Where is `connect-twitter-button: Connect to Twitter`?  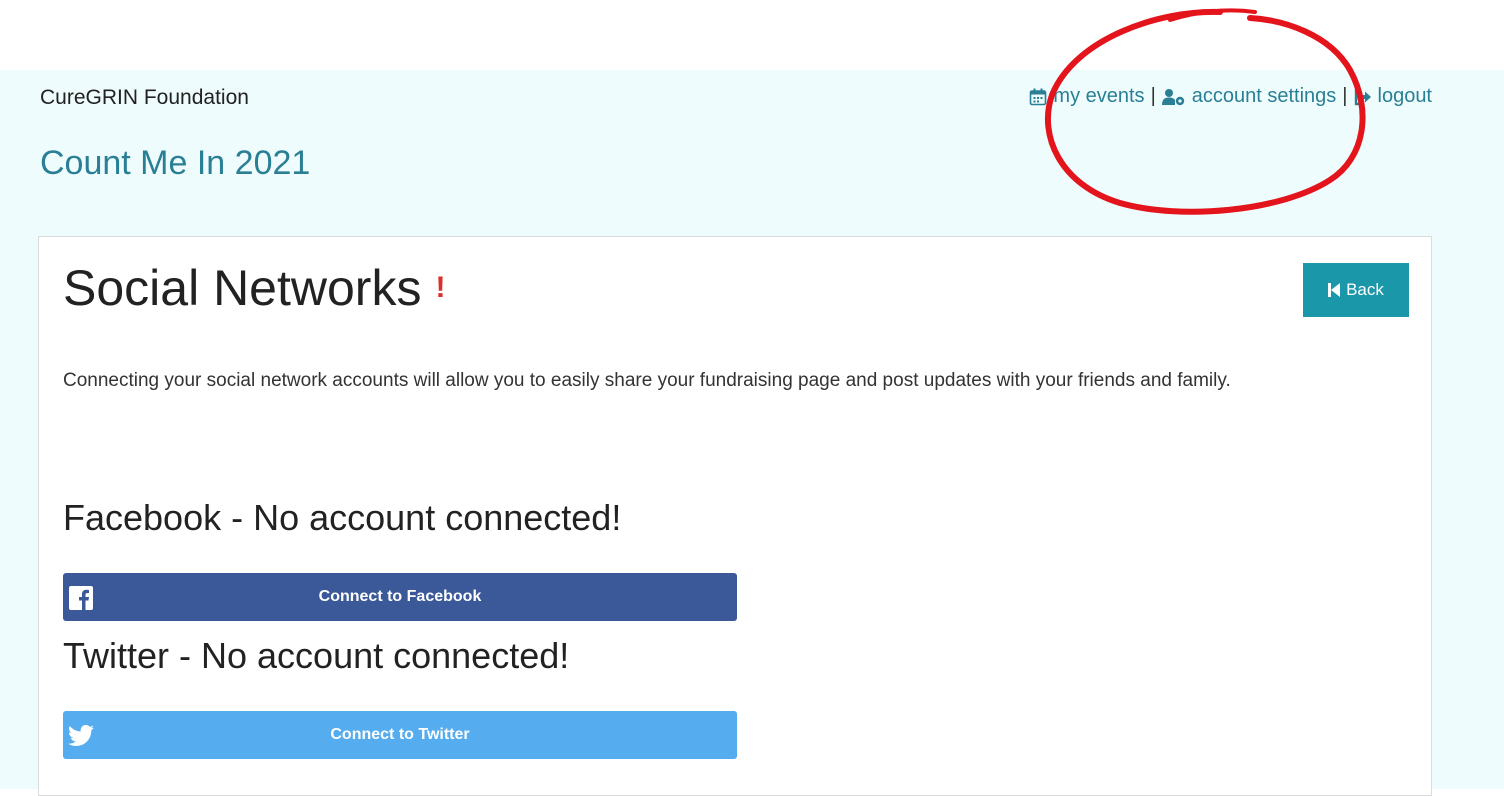
connect-twitter-button: Connect to Twitter is located at coordinates (400, 735).